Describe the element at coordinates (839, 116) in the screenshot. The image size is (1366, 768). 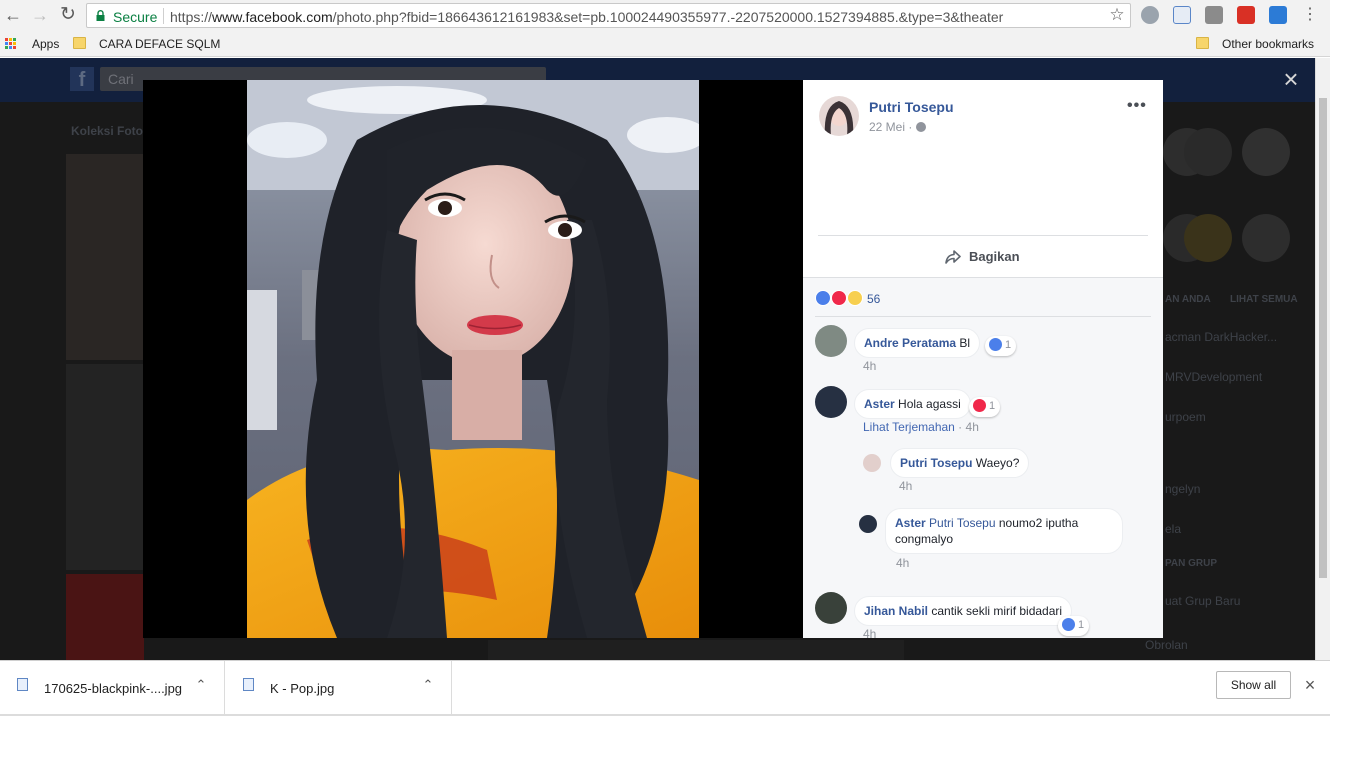
I see `author-avatar` at that location.